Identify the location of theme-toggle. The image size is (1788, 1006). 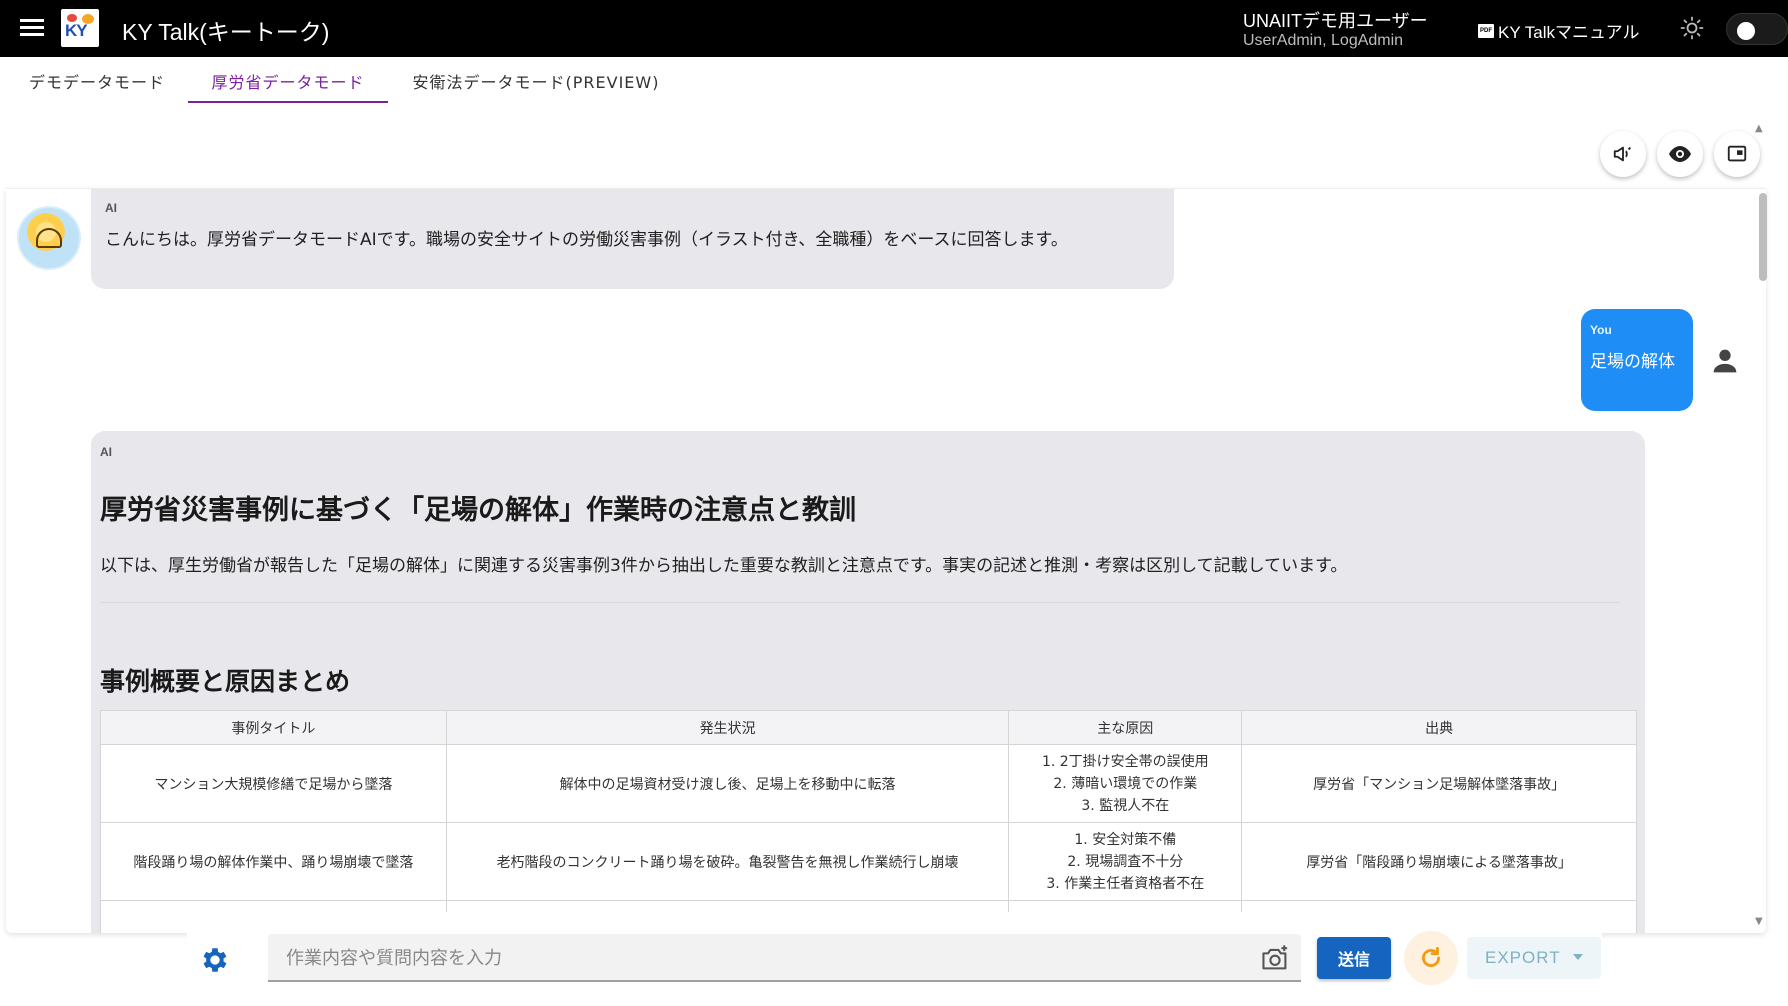
(1757, 29).